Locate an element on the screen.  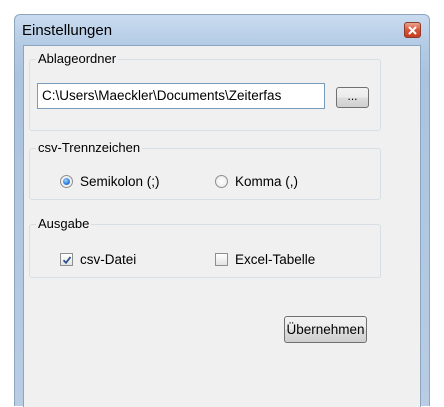
output-group: Ausgabe csv-Datei Excel-Tabelle is located at coordinates (205, 247).